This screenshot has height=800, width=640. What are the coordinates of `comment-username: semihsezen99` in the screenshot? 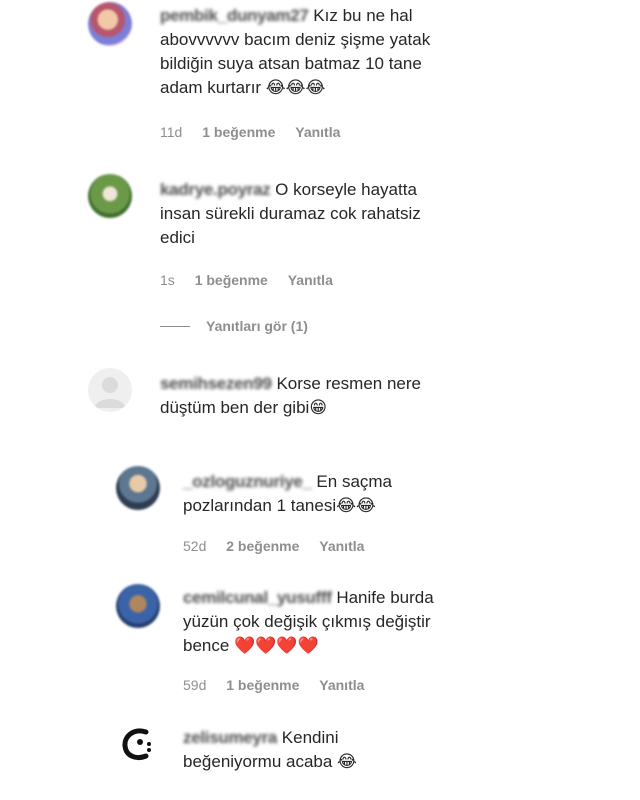 It's located at (216, 383).